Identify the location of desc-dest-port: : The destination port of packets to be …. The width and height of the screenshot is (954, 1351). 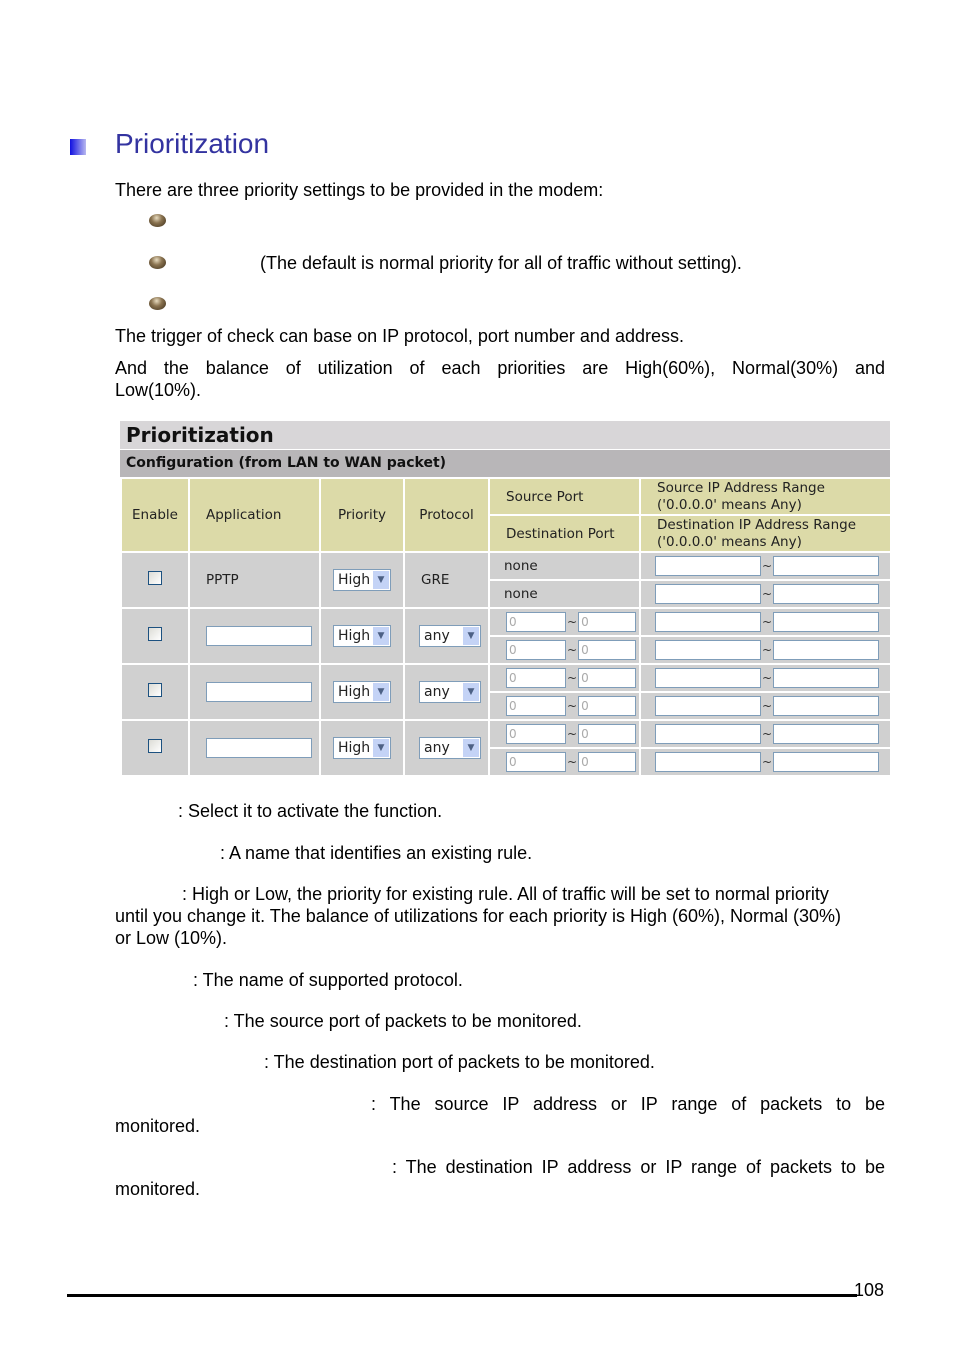
(459, 1062).